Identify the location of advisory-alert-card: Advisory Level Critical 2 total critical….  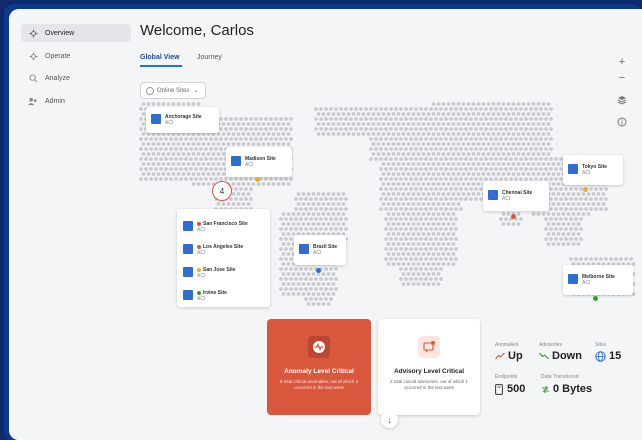
(429, 367).